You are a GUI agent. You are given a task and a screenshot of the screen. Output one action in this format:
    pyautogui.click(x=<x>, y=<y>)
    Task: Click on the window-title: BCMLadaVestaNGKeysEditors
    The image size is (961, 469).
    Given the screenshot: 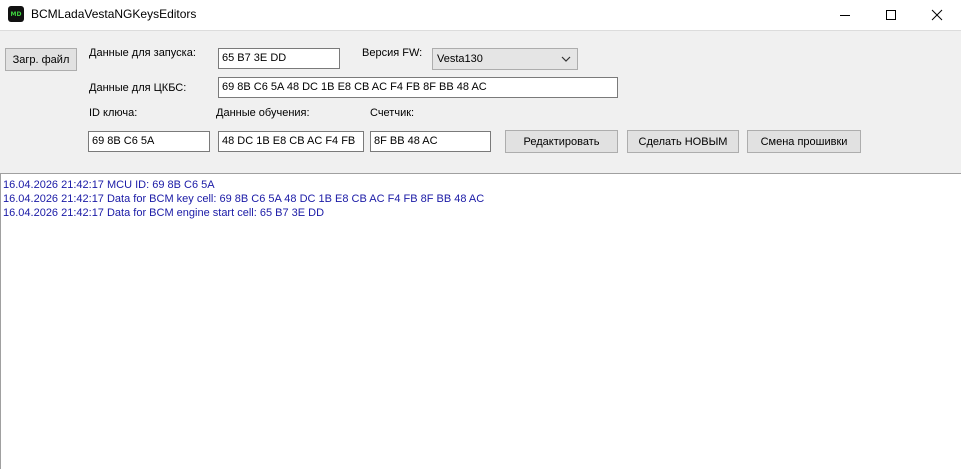 What is the action you would take?
    pyautogui.click(x=114, y=14)
    